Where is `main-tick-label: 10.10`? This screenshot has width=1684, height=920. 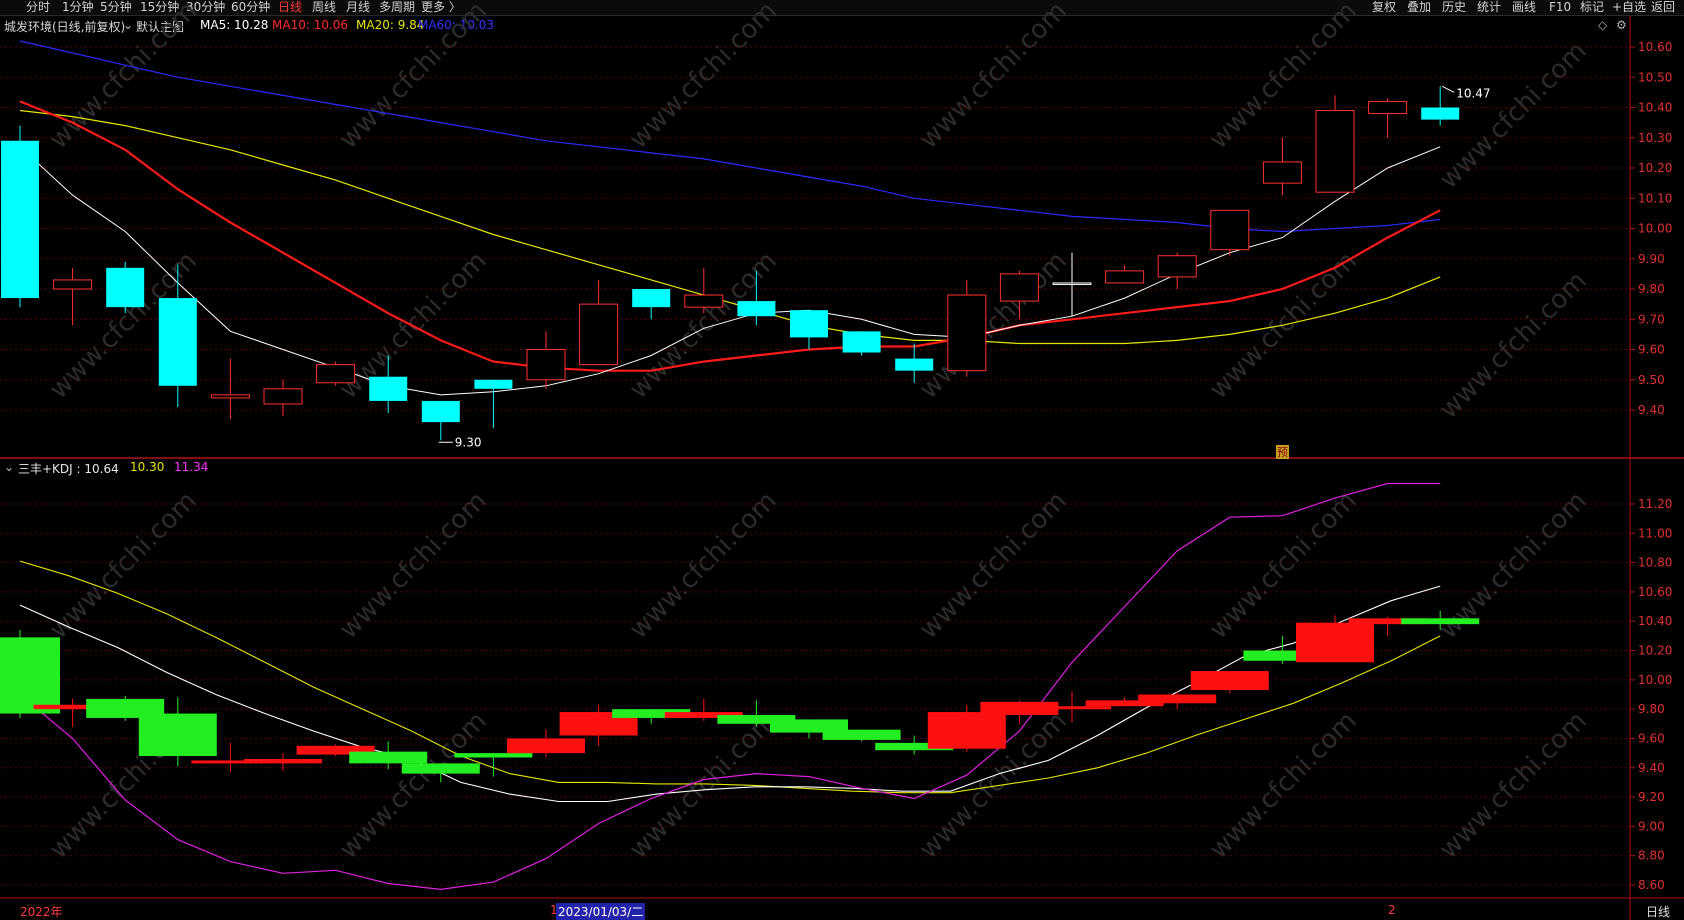 main-tick-label: 10.10 is located at coordinates (1655, 198).